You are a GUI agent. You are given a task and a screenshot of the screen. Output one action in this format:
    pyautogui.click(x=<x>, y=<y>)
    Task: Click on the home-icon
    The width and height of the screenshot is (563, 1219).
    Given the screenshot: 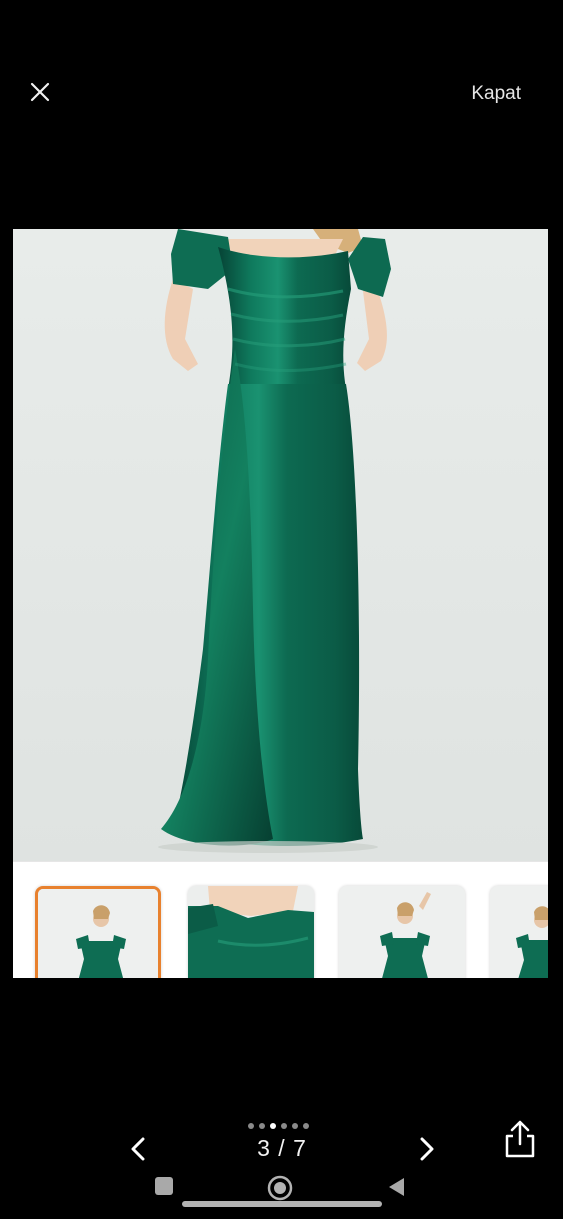 What is the action you would take?
    pyautogui.click(x=280, y=1188)
    